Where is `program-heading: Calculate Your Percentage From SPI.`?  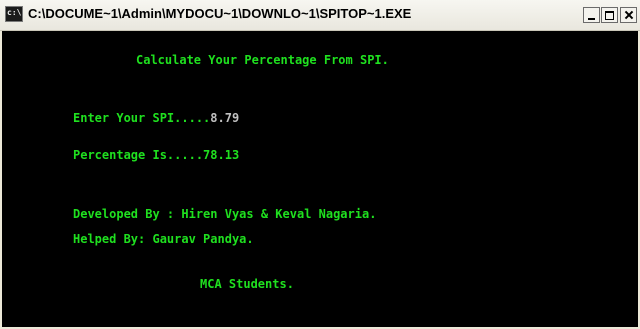
program-heading: Calculate Your Percentage From SPI. is located at coordinates (262, 60).